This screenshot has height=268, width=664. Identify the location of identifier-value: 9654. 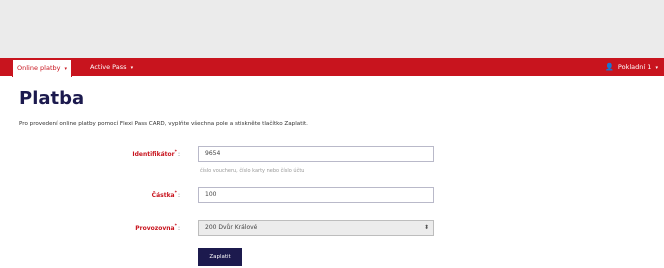
(213, 153).